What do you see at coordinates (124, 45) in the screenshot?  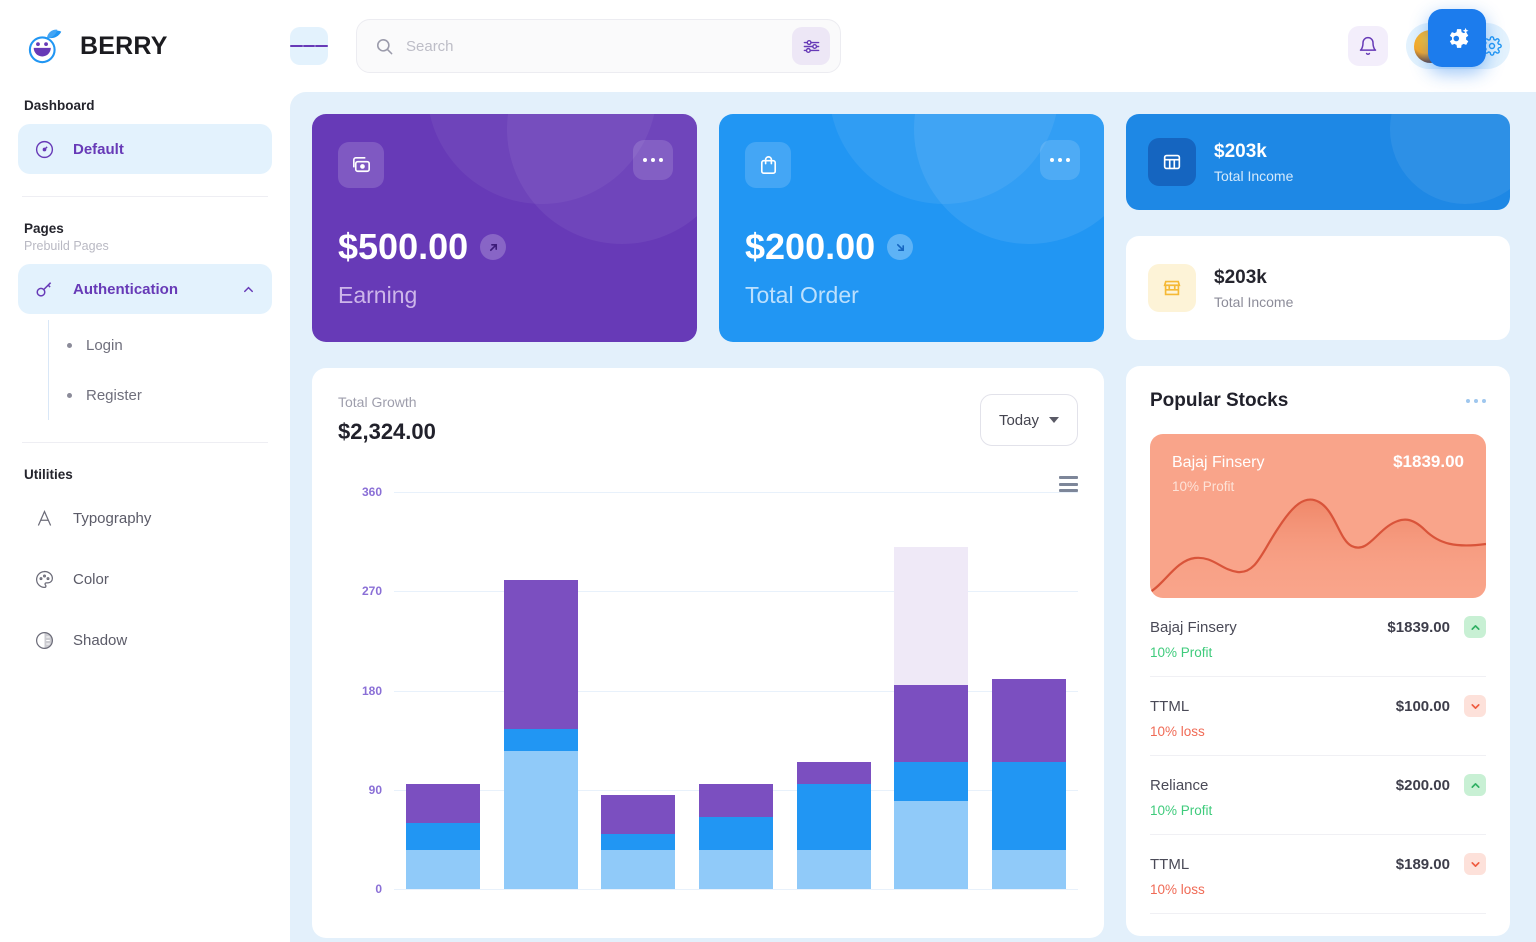 I see `brand-name: BERRY` at bounding box center [124, 45].